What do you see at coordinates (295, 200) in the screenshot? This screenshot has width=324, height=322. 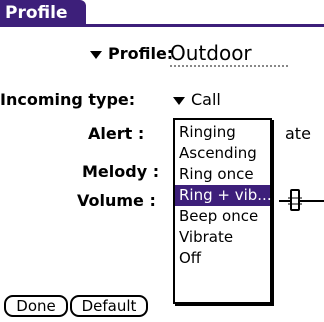 I see `volume-slider-knob-icon` at bounding box center [295, 200].